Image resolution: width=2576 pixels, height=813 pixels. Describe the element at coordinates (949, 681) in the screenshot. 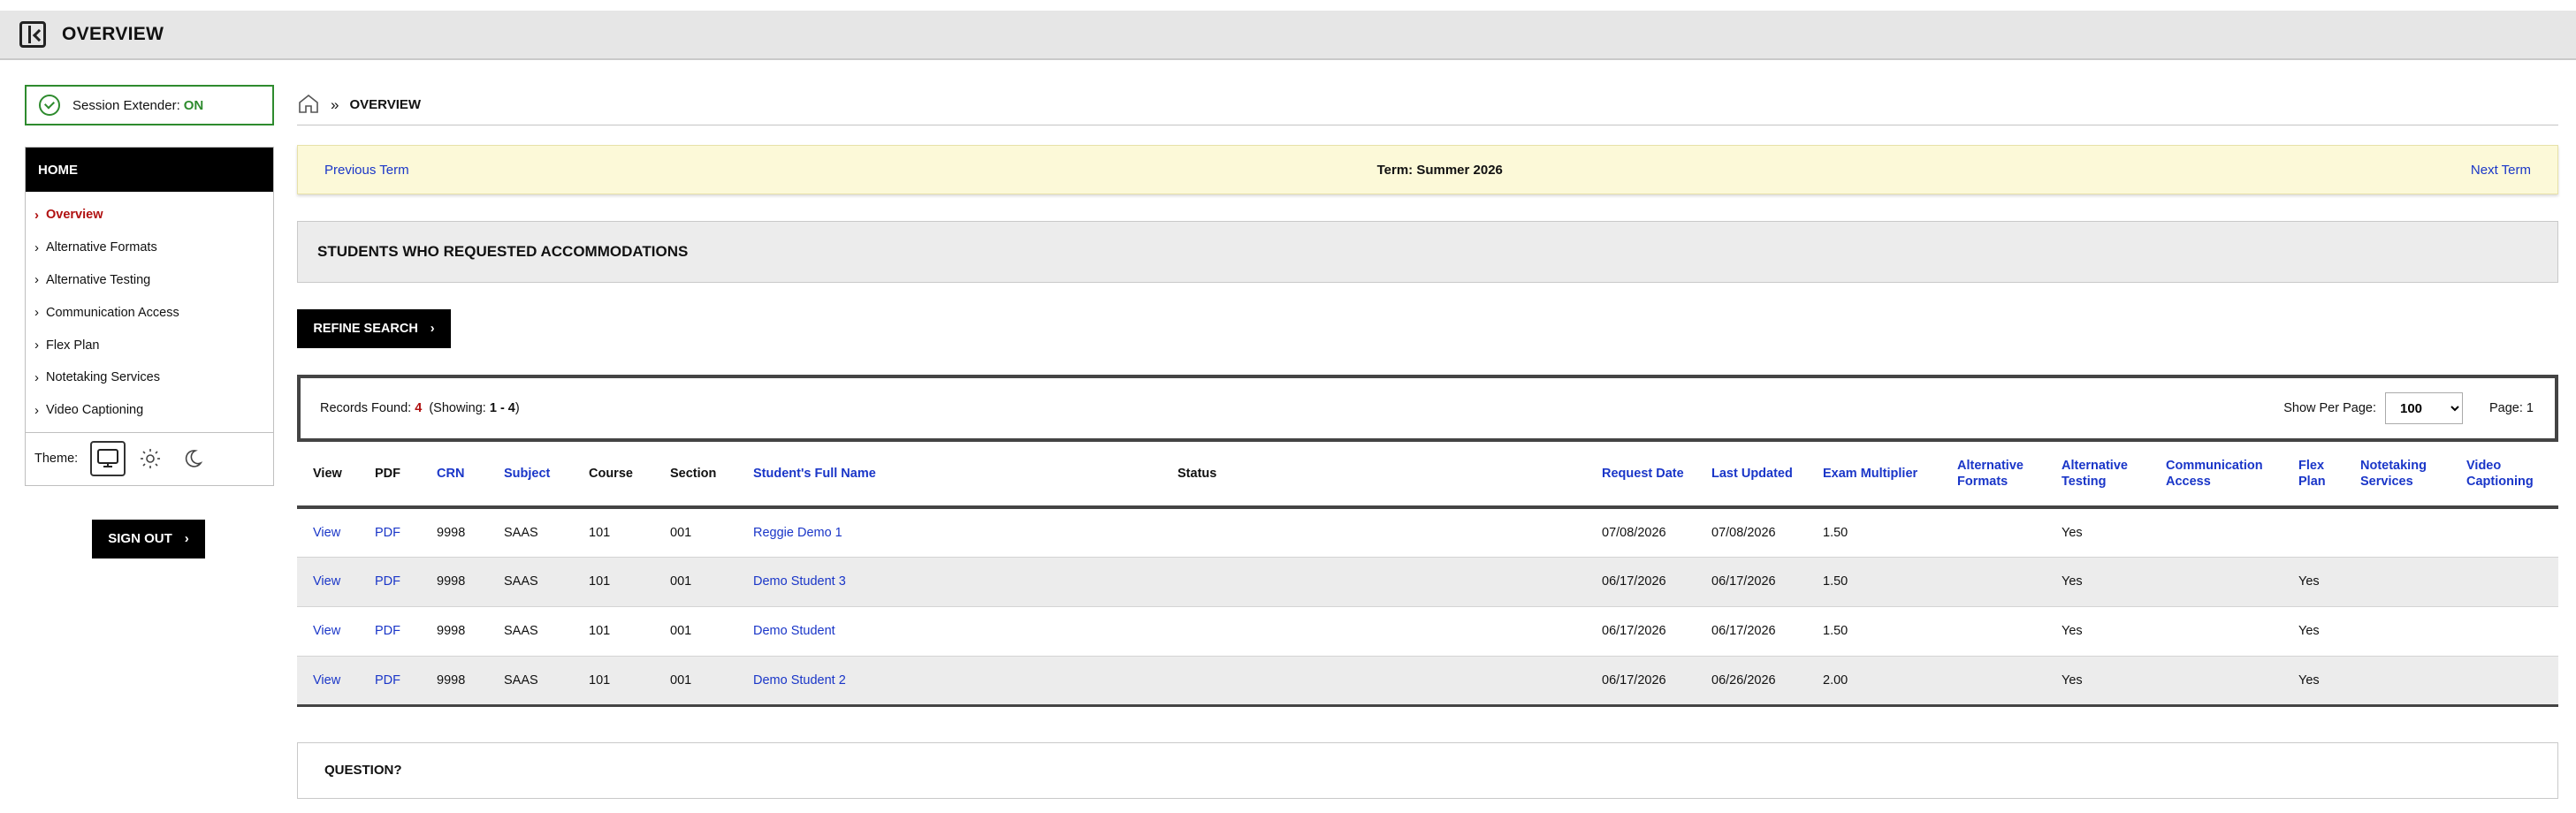

I see `student-name-link: Demo Student 2` at that location.